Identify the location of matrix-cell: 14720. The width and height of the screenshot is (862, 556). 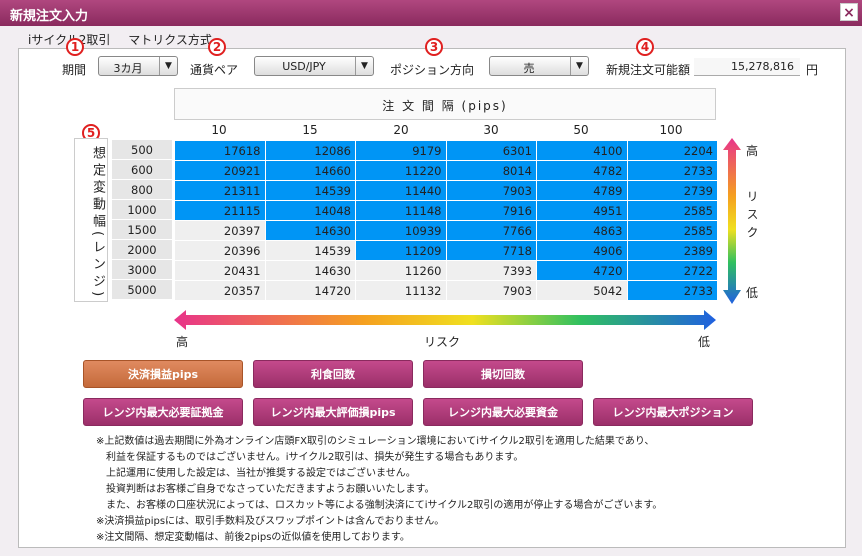
(310, 290).